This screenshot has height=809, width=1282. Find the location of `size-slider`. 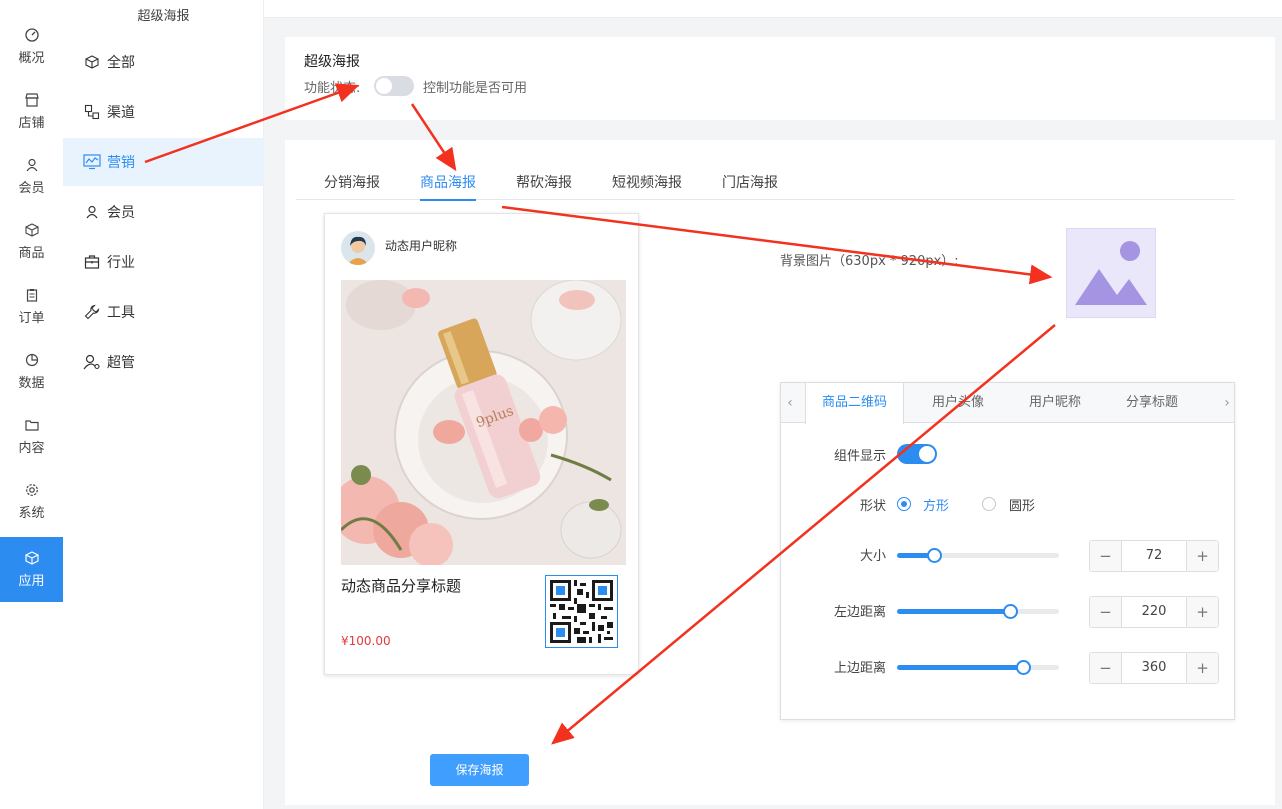

size-slider is located at coordinates (978, 555).